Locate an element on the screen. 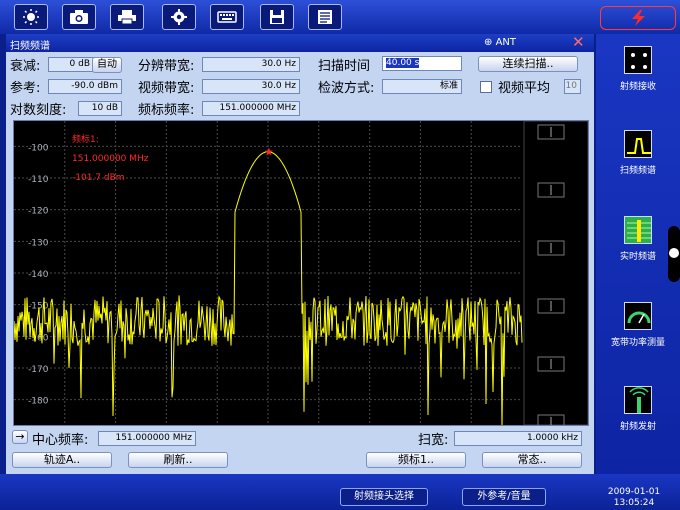 The height and width of the screenshot is (510, 680). trace-button: 轨迹A.. is located at coordinates (62, 460).